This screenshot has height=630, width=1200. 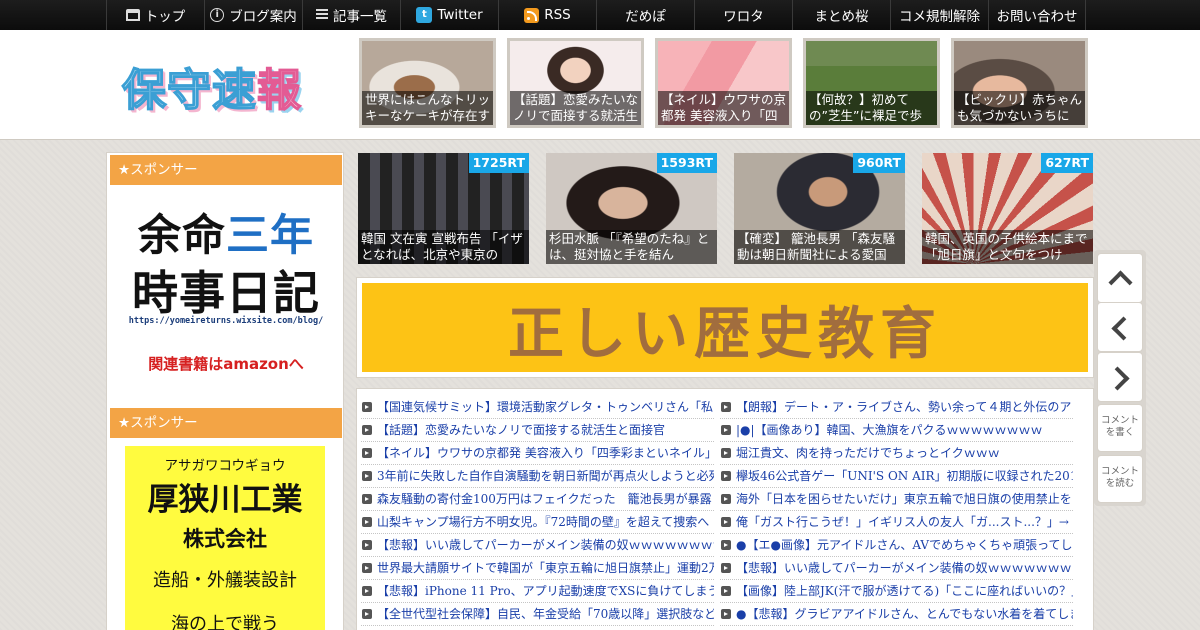 I want to click on retweet-count: 960RT, so click(x=879, y=163).